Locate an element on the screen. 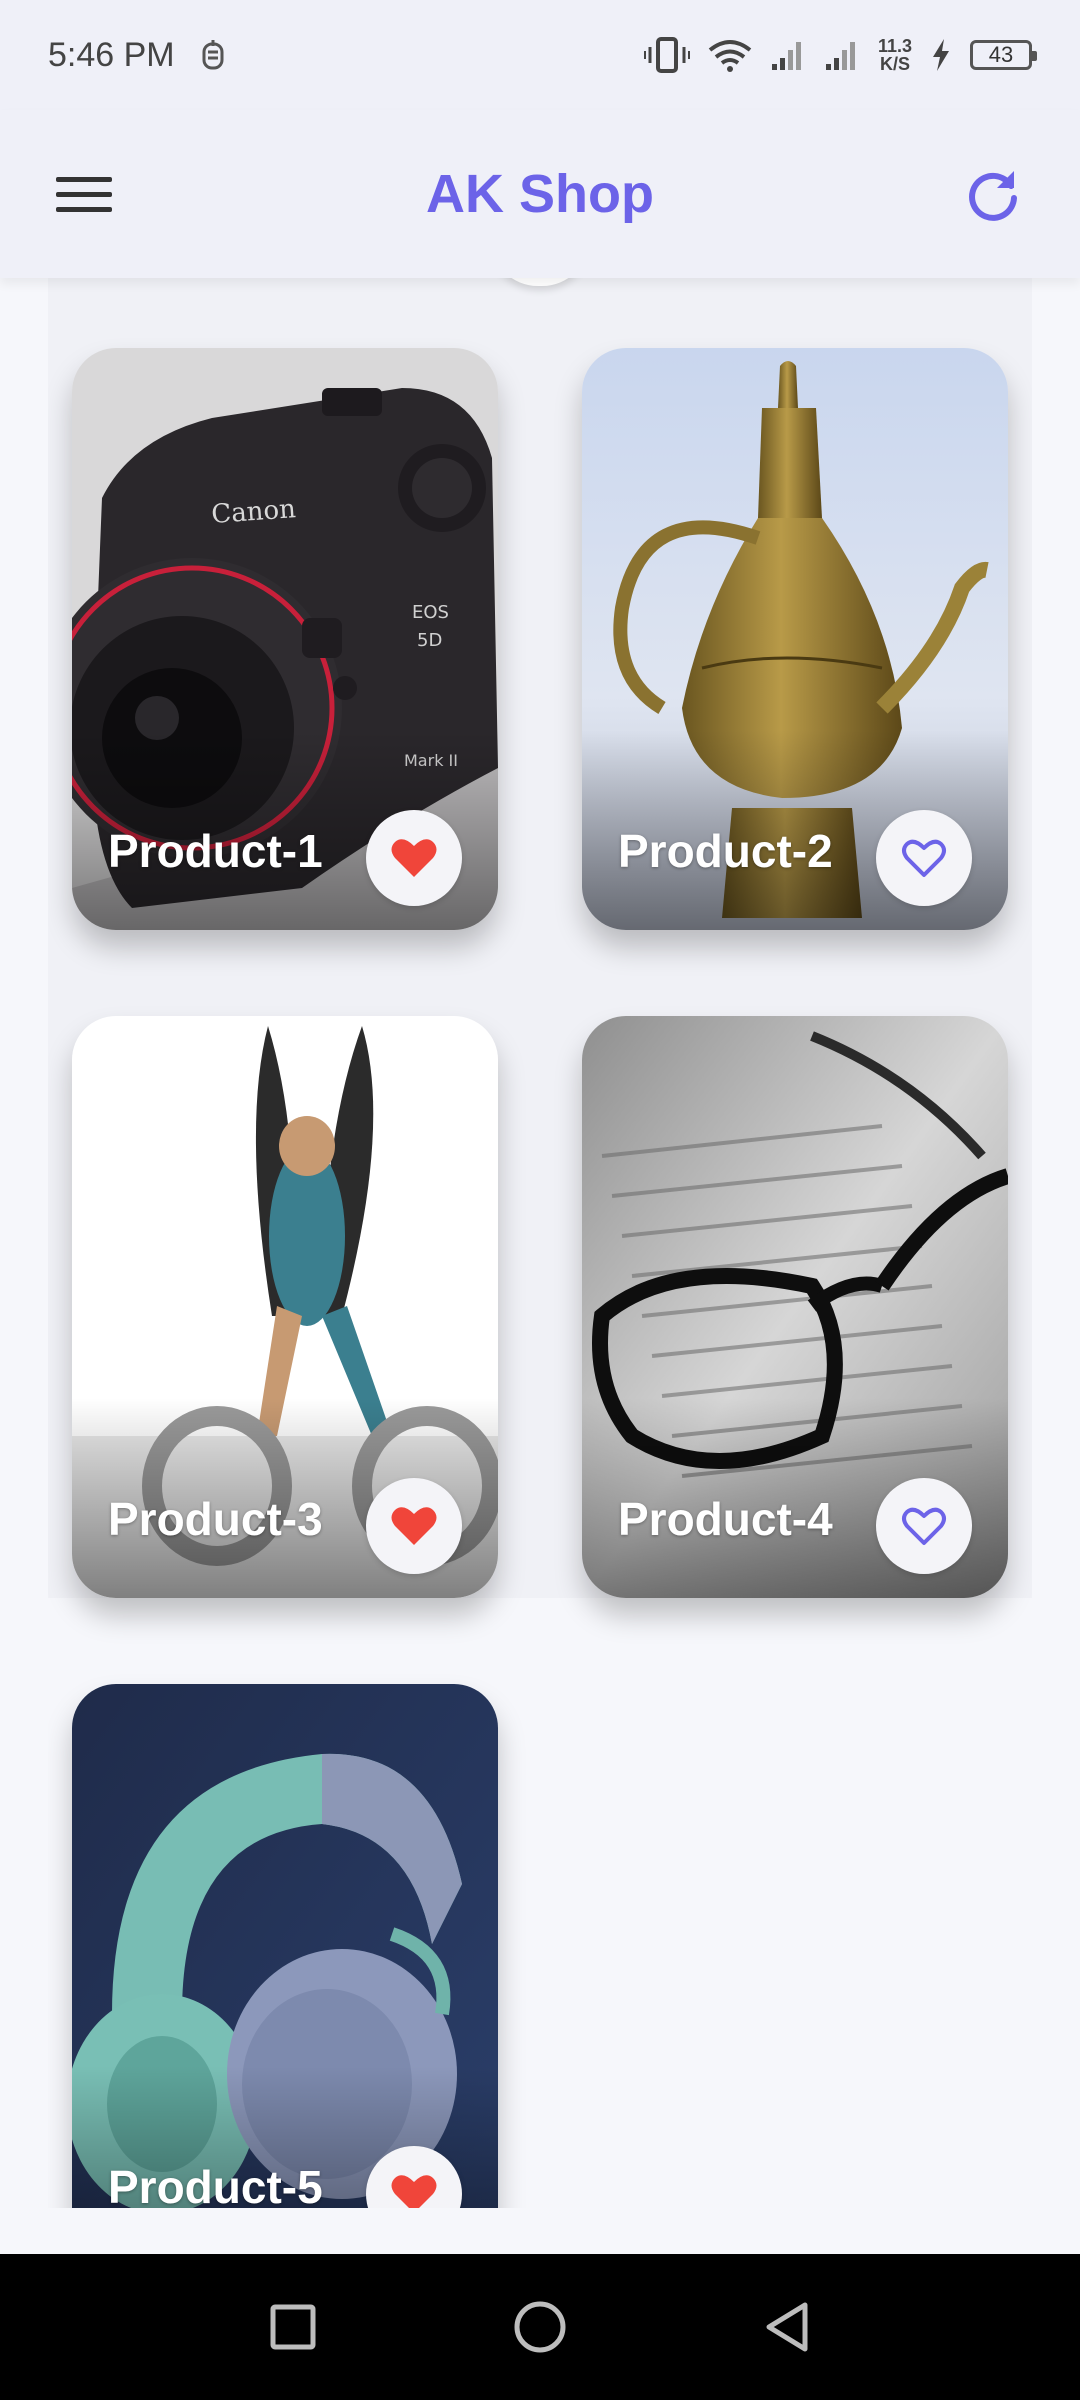 The width and height of the screenshot is (1080, 2400). signal-2-icon is located at coordinates (842, 55).